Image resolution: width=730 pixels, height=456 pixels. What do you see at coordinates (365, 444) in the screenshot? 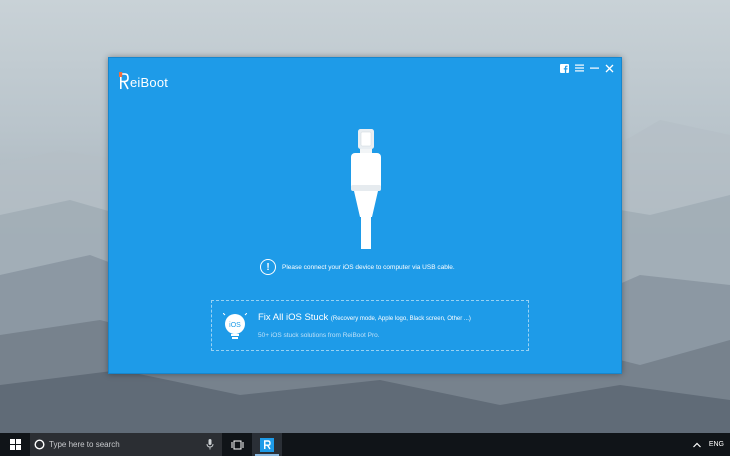
I see `taskbar: Type here to search ENG` at bounding box center [365, 444].